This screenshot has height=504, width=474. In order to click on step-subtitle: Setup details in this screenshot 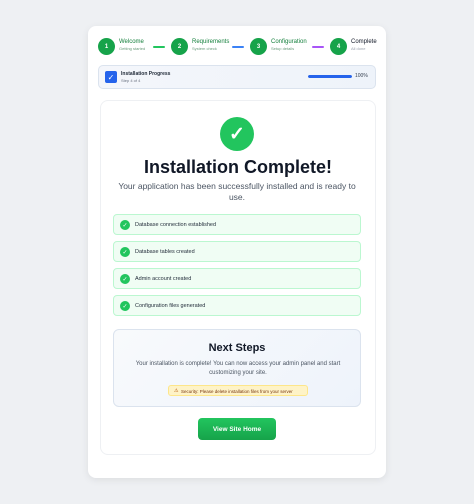, I will do `click(283, 48)`.